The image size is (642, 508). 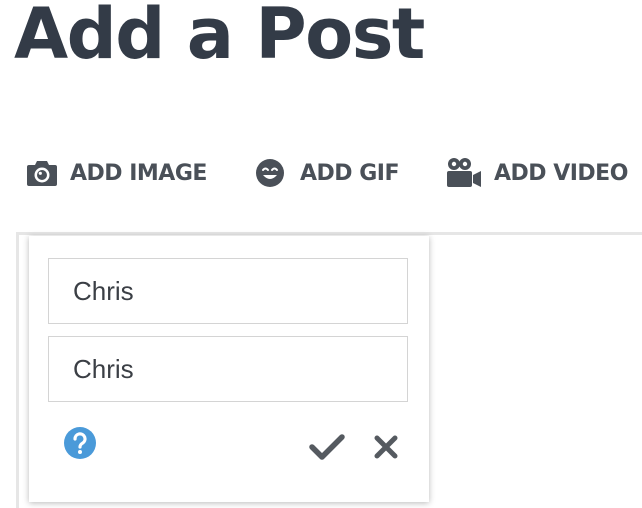 I want to click on second-name-field, so click(x=228, y=369).